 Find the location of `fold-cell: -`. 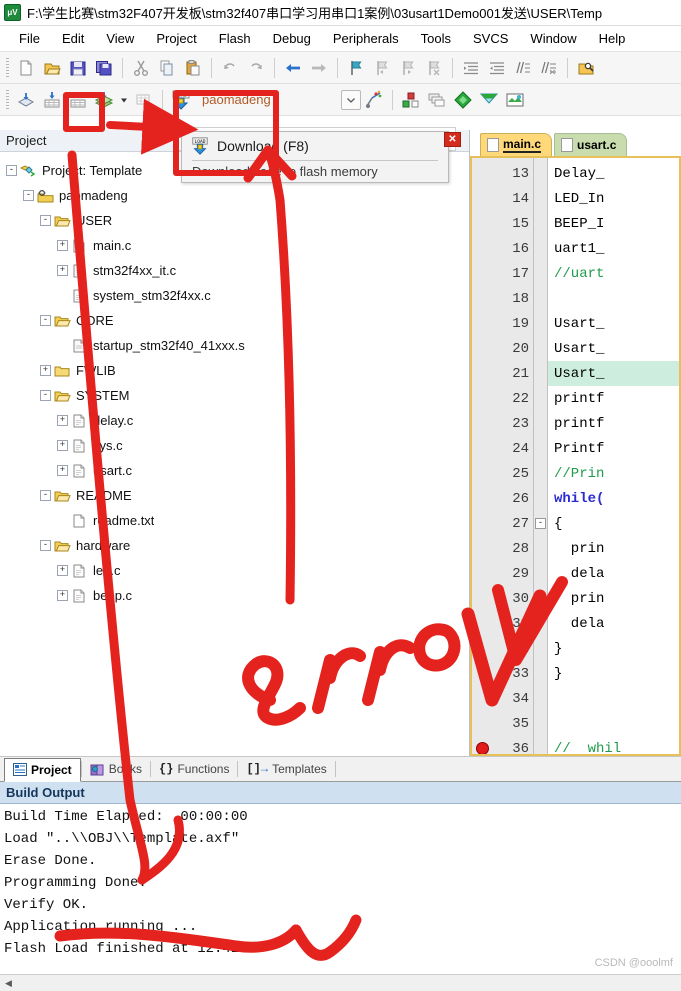

fold-cell: - is located at coordinates (540, 523).